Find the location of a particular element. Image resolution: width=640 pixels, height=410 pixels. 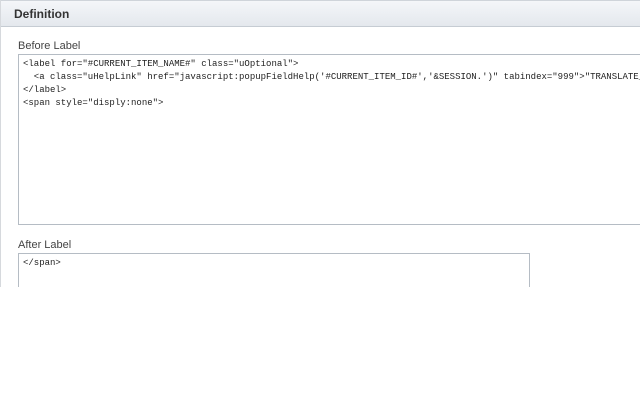

region-title: Definition is located at coordinates (42, 13).